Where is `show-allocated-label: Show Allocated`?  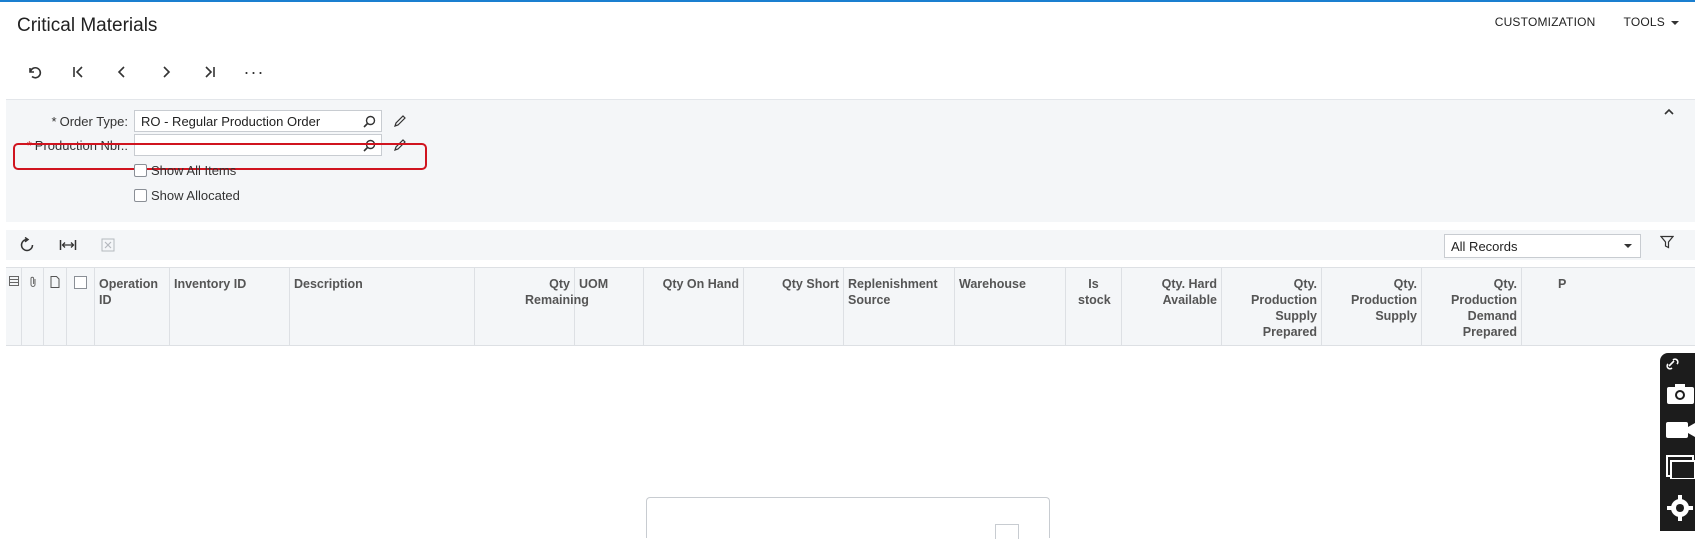 show-allocated-label: Show Allocated is located at coordinates (195, 195).